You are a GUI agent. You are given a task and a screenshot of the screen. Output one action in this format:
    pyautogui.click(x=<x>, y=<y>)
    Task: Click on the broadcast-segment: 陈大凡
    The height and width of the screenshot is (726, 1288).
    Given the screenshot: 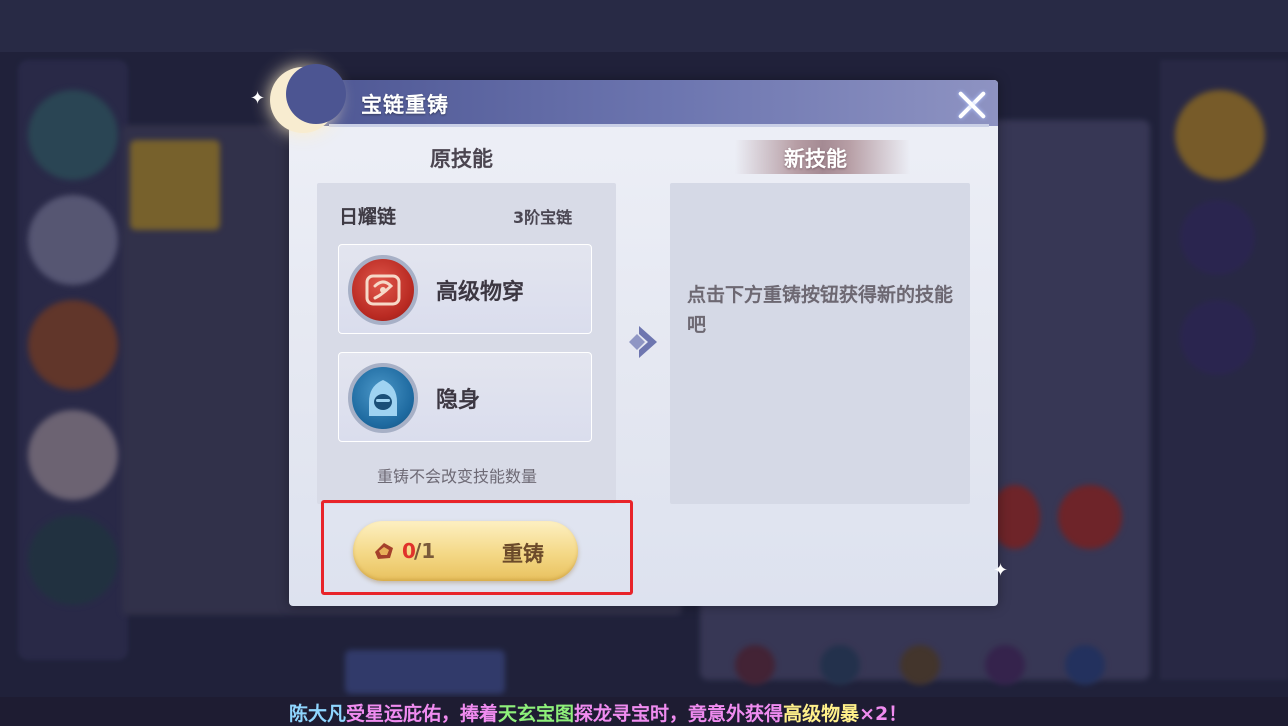 What is the action you would take?
    pyautogui.click(x=318, y=714)
    